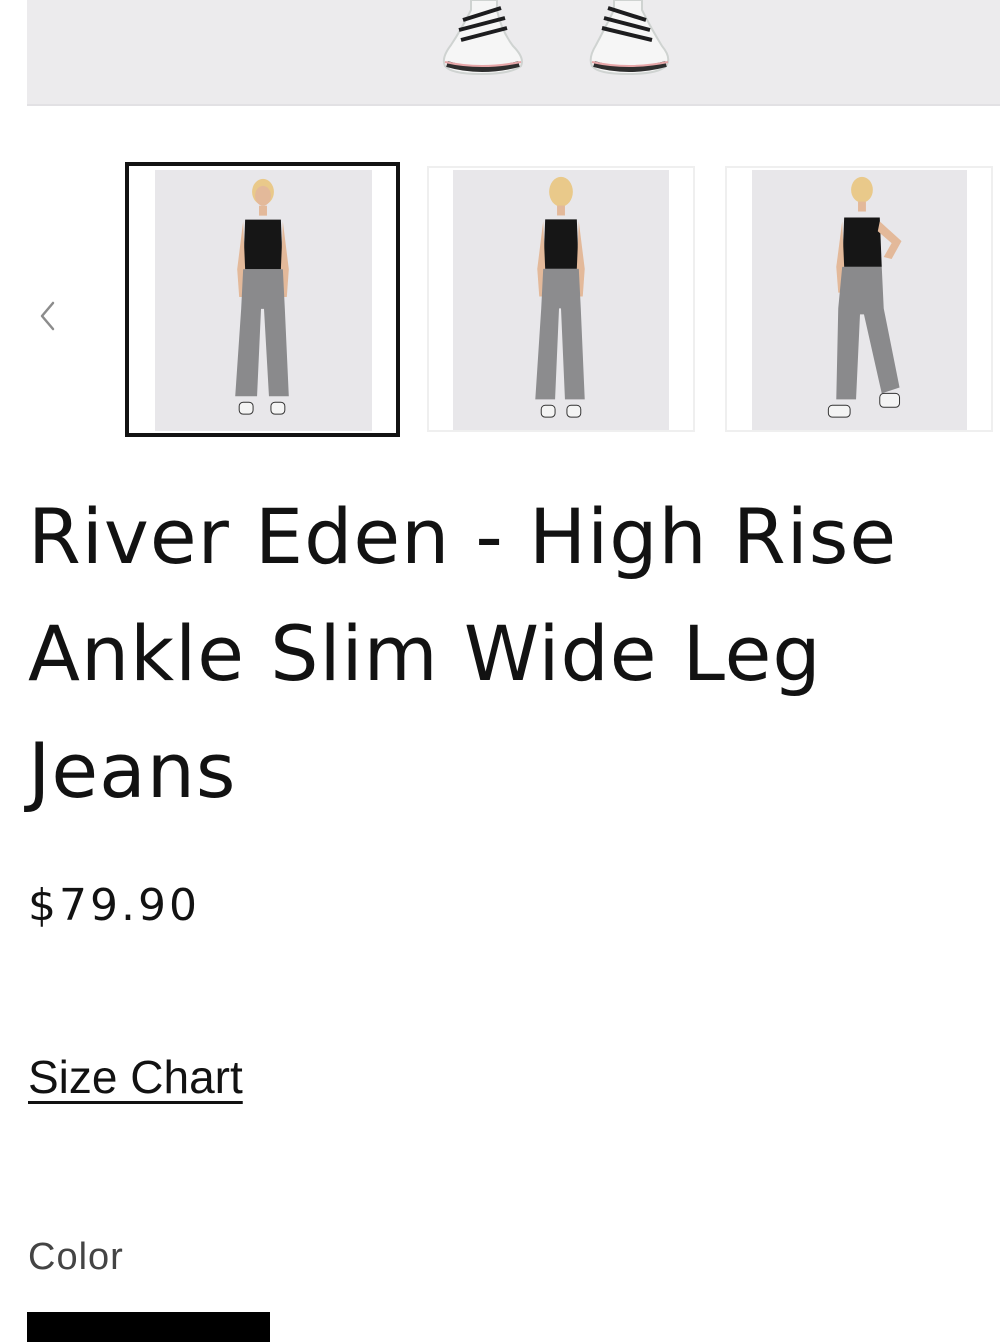 This screenshot has height=1342, width=1000. I want to click on color-option-label: Color, so click(76, 1257).